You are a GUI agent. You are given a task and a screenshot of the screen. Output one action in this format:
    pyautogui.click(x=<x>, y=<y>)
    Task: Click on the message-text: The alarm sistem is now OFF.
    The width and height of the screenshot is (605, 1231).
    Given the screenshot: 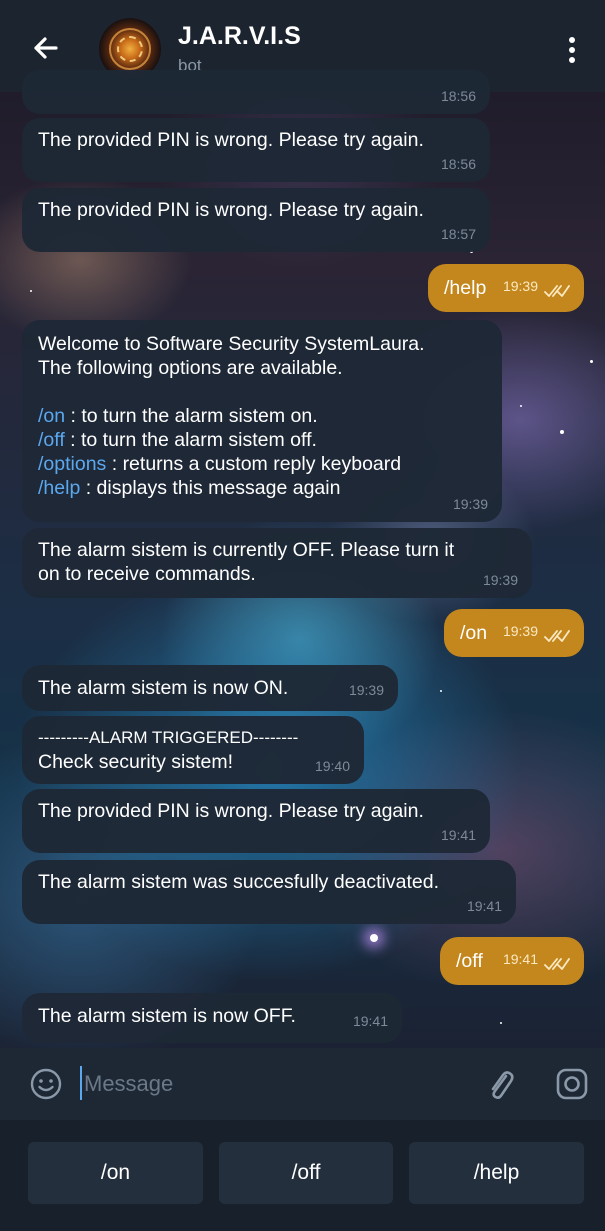 What is the action you would take?
    pyautogui.click(x=167, y=1016)
    